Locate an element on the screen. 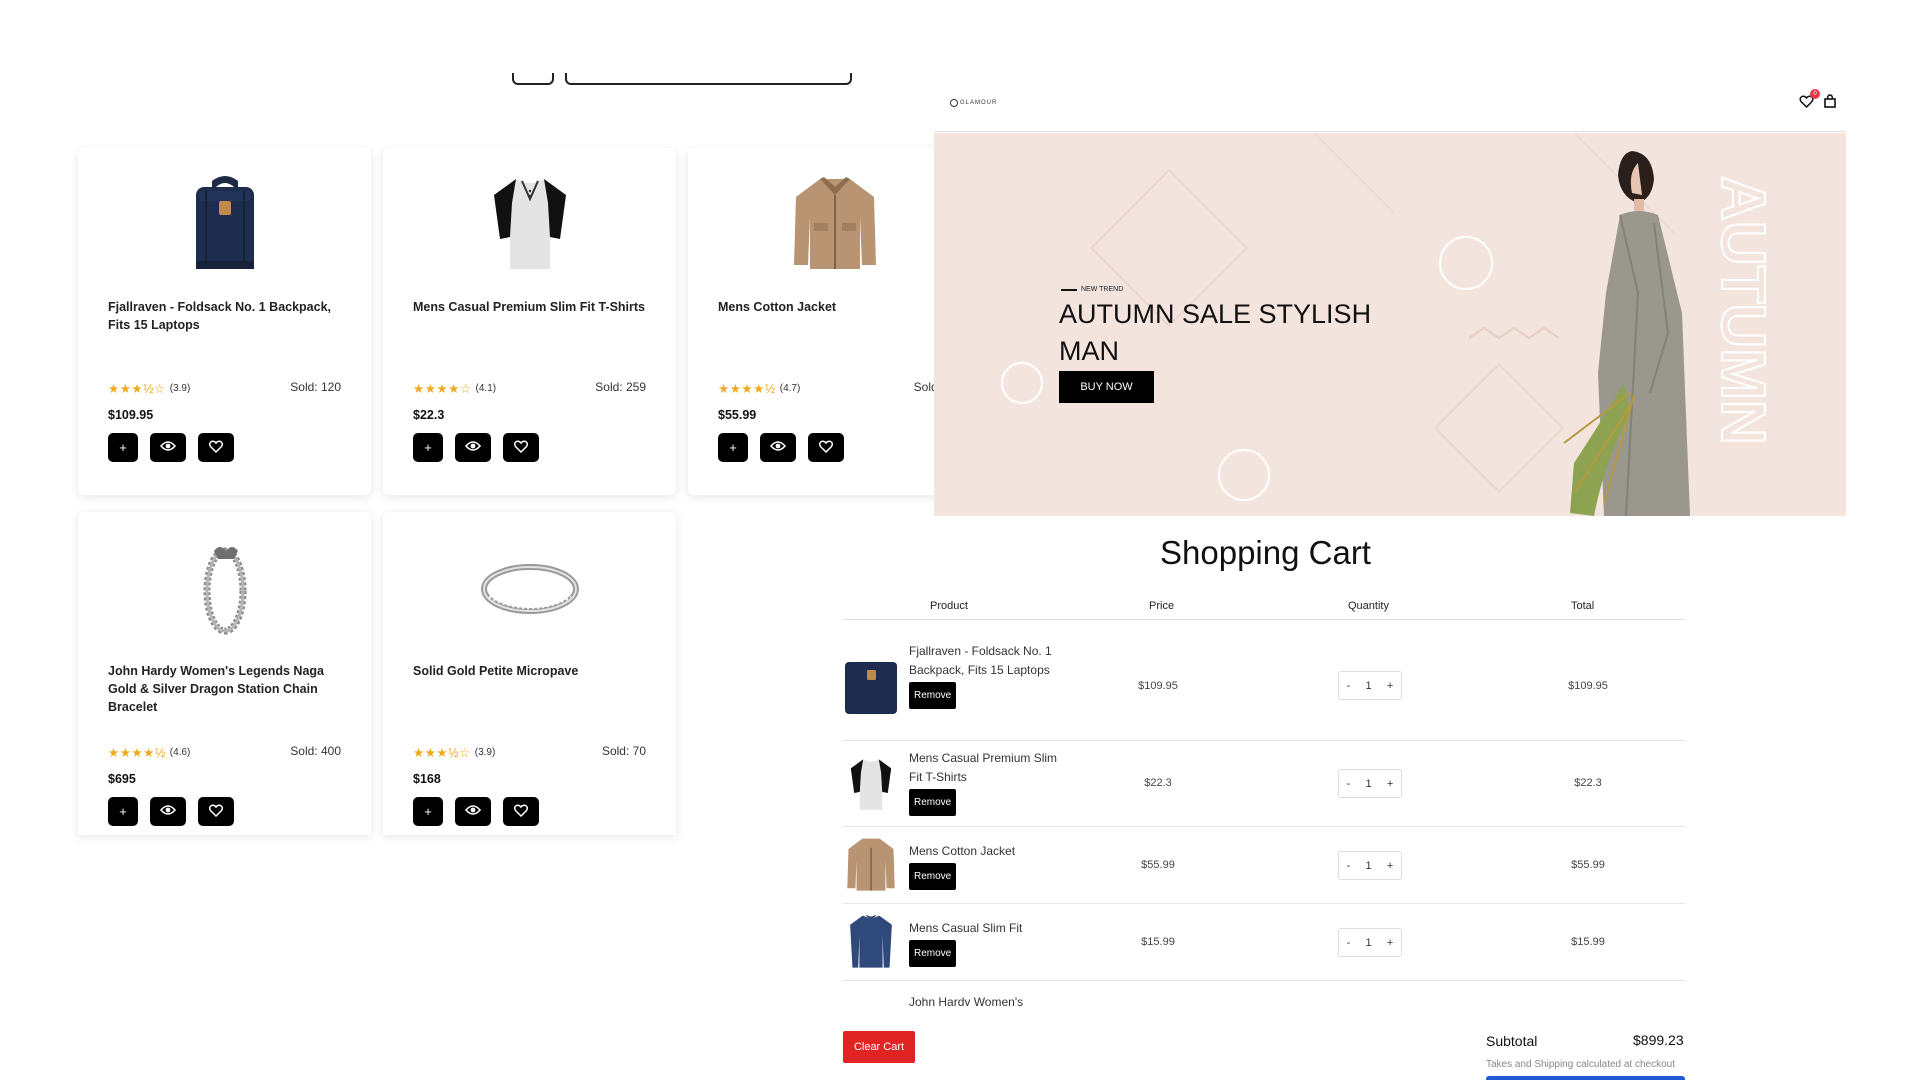 Image resolution: width=1920 pixels, height=1080 pixels. rating-value: (4.6) is located at coordinates (180, 752).